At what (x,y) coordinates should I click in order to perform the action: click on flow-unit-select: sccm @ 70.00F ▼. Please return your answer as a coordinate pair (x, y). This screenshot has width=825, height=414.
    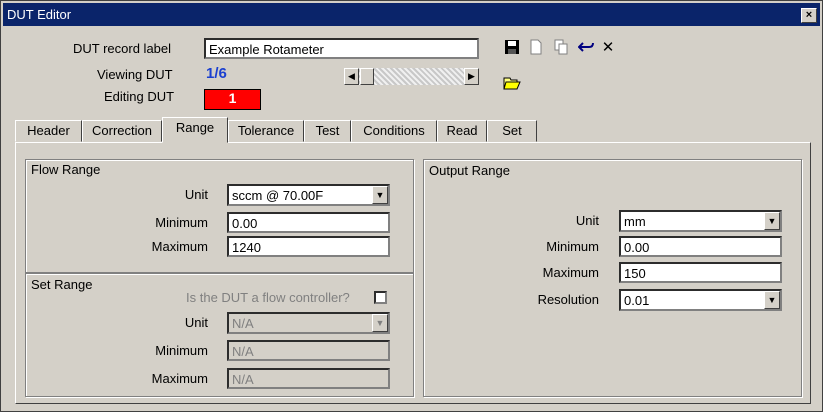
    Looking at the image, I should click on (308, 195).